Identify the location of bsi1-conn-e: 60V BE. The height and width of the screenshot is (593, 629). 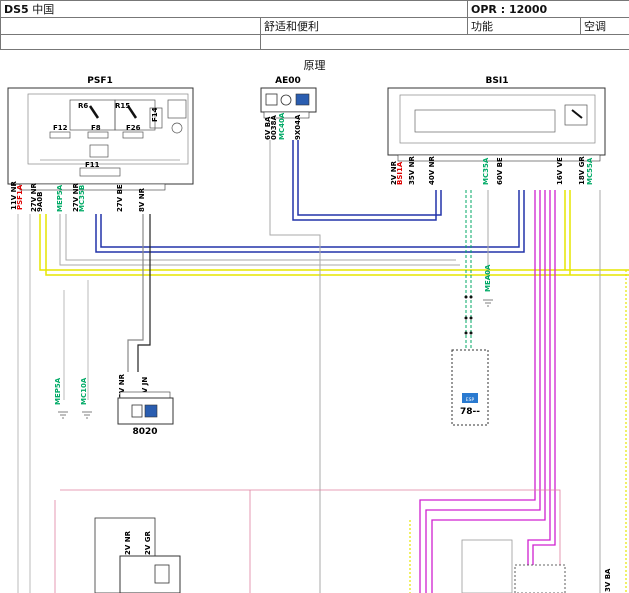
(500, 171).